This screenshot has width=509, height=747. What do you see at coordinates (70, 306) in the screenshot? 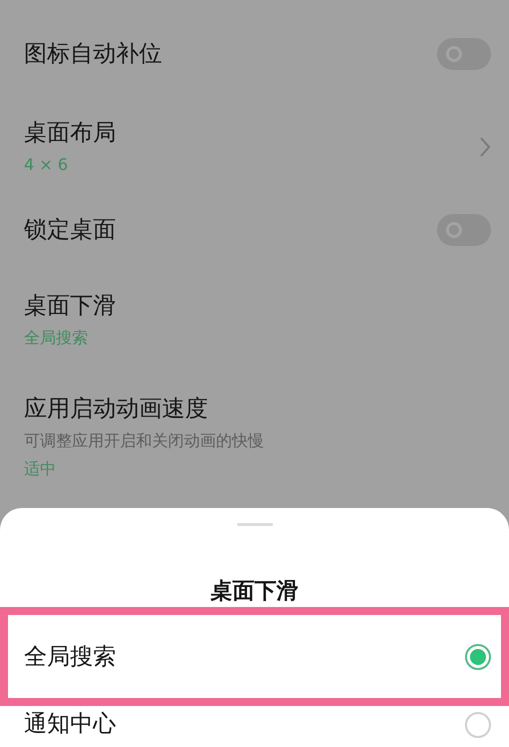
I see `setting-title: 桌面下滑` at bounding box center [70, 306].